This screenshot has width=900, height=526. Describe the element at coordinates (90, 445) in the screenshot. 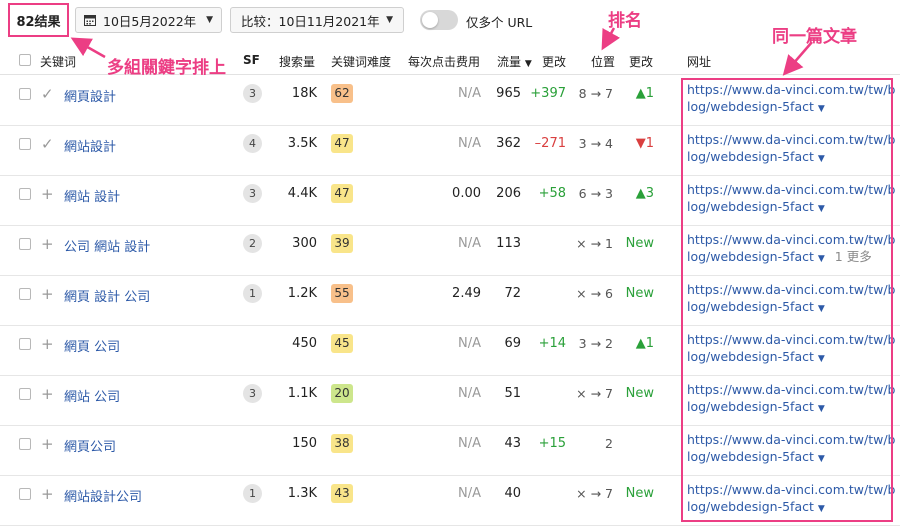

I see `keyword-link: 網頁公司` at that location.